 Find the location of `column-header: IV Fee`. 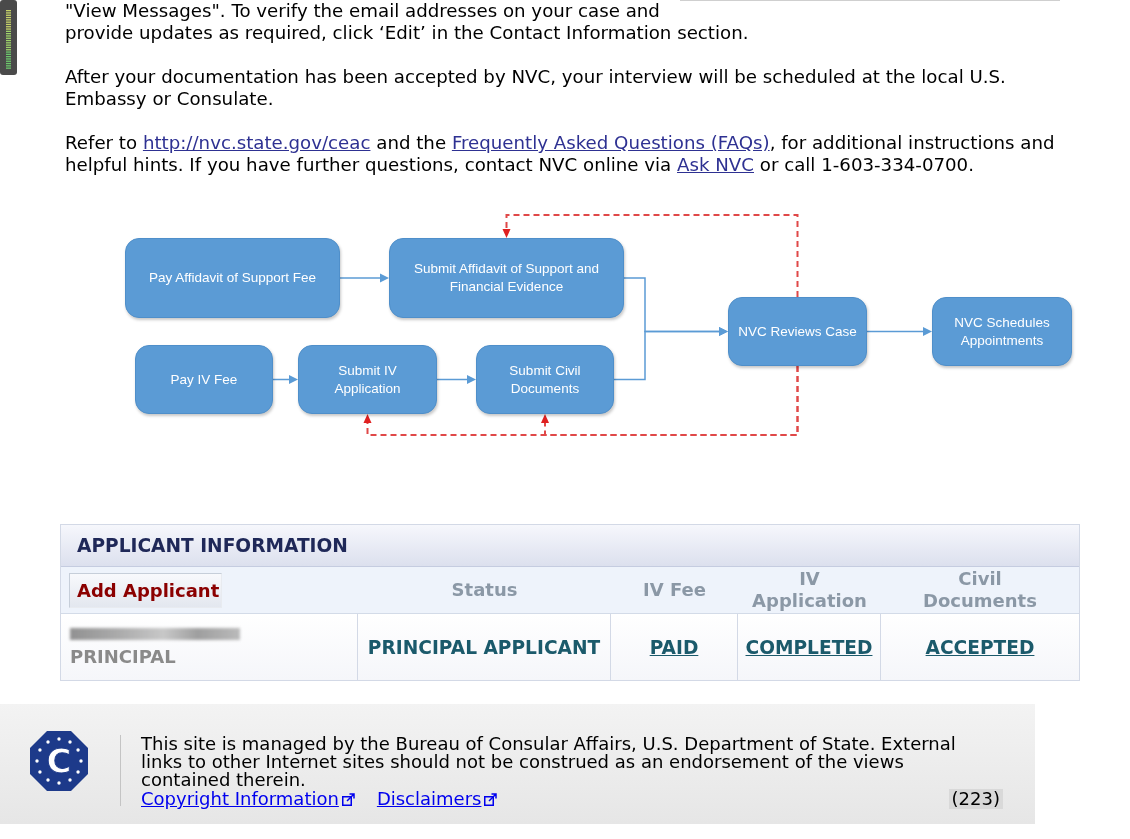

column-header: IV Fee is located at coordinates (674, 590).